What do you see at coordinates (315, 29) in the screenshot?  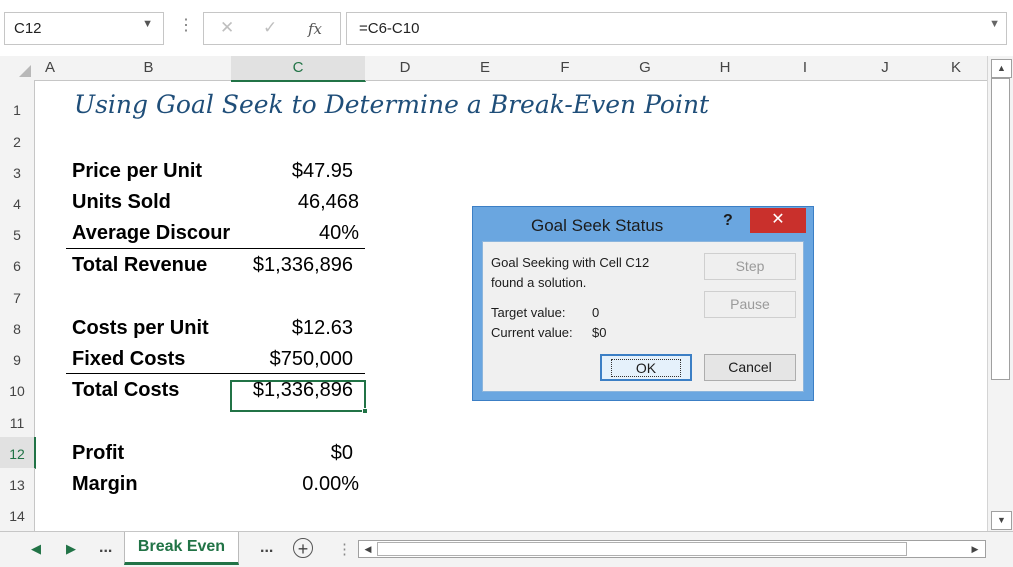 I see `insert-function-icon: fx` at bounding box center [315, 29].